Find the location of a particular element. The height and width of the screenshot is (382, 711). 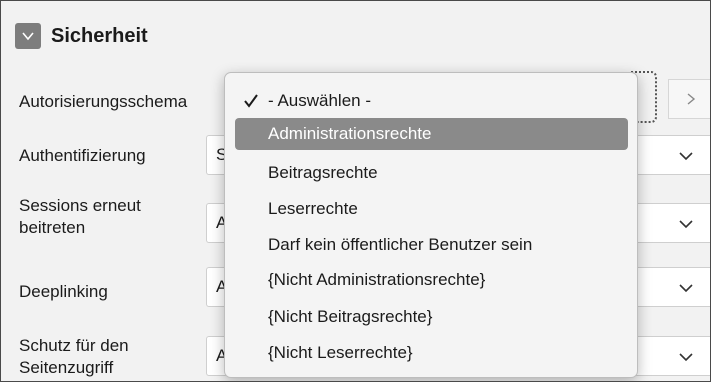

dropdown-option-label: Darf kein öffentlicher Benutzer sein is located at coordinates (400, 244).